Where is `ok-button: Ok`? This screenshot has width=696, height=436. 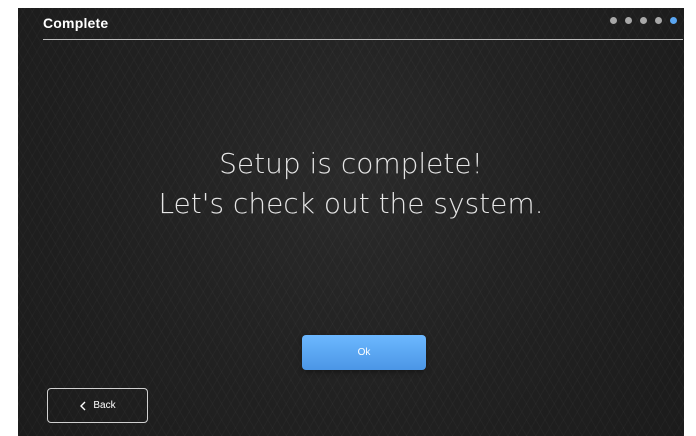 ok-button: Ok is located at coordinates (364, 352).